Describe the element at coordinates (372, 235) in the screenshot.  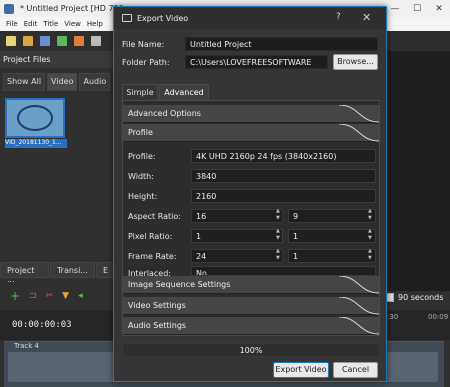
I see `pixel-den-spinner-icon` at that location.